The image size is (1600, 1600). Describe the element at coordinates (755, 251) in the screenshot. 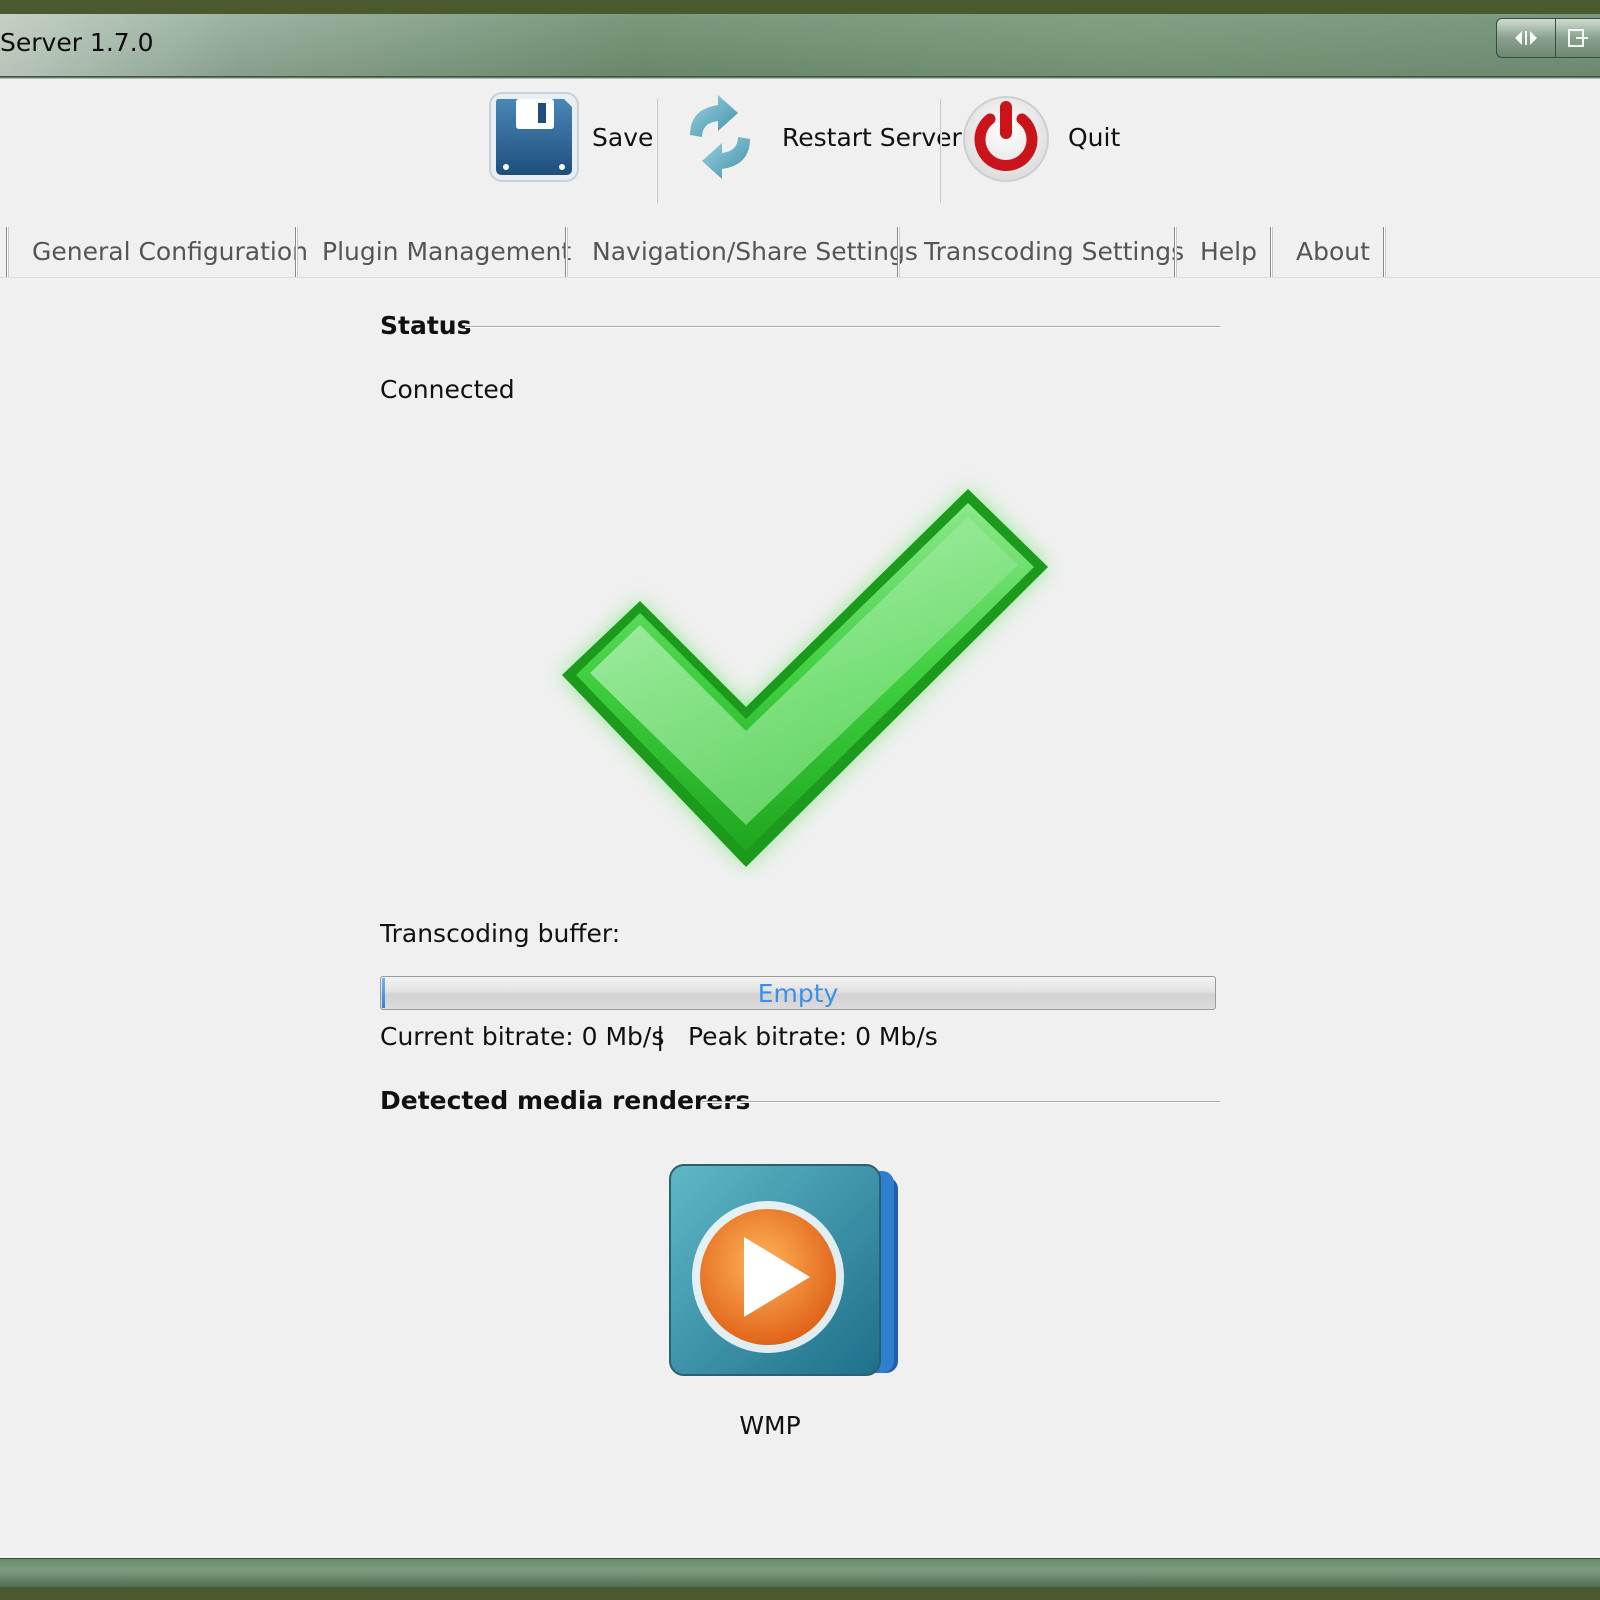

I see `tab-navigation-share-settings: Navigation/Share Settings` at that location.